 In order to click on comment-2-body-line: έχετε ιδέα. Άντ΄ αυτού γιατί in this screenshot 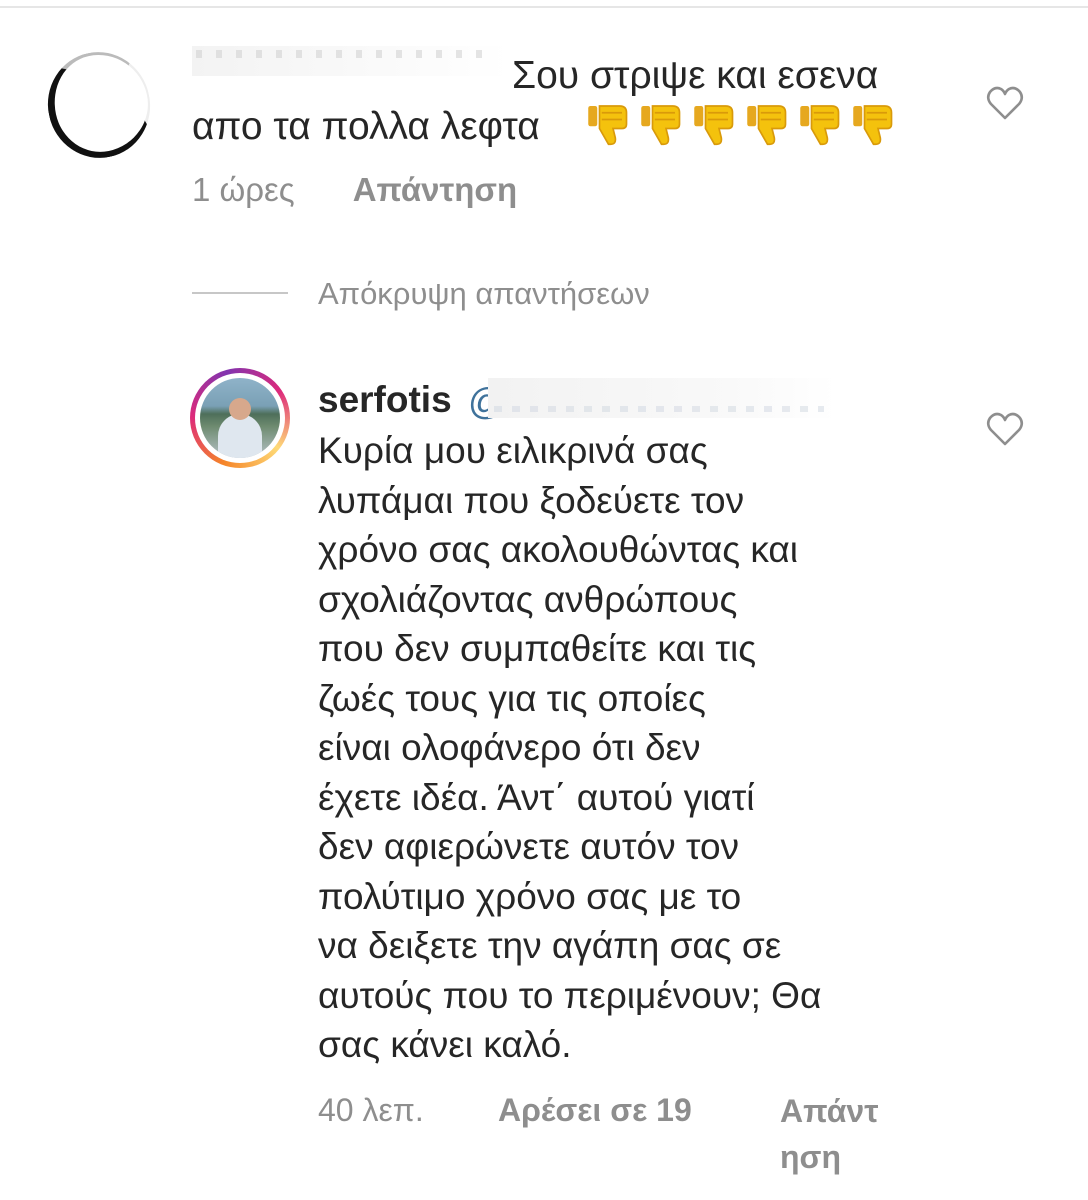, I will do `click(536, 797)`.